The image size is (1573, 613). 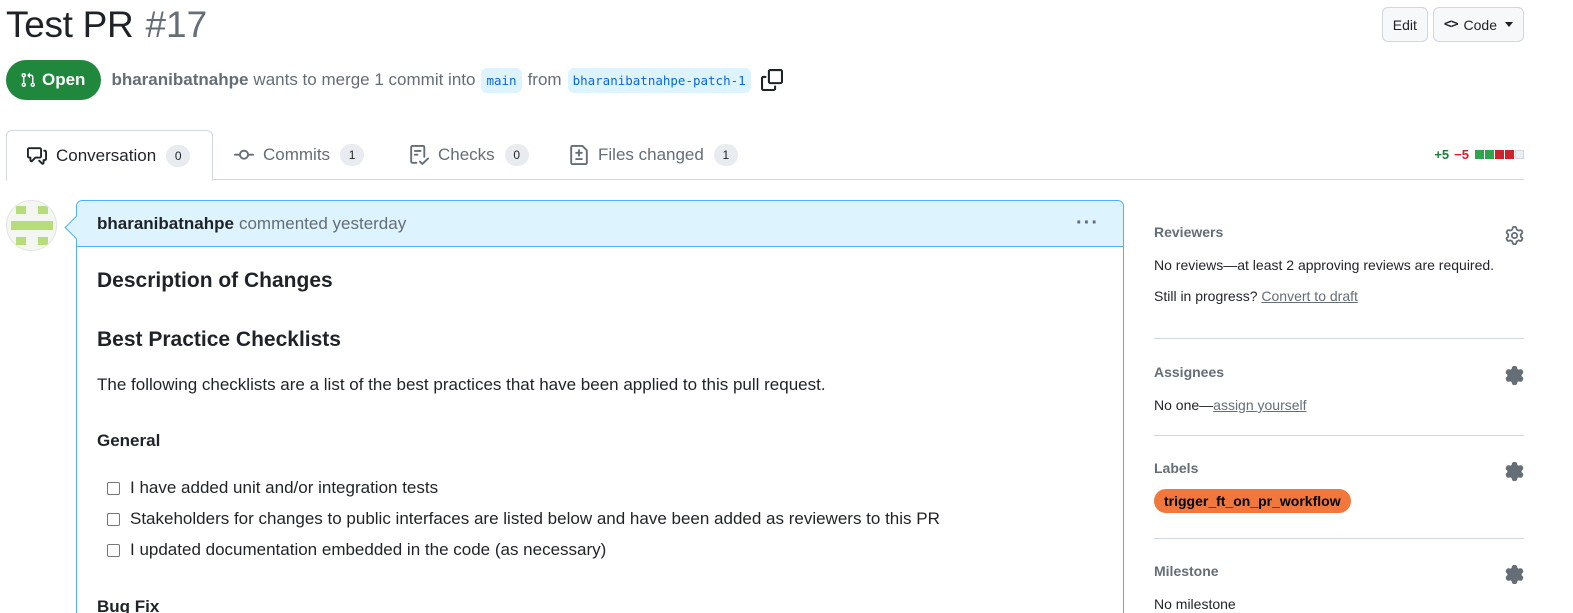 I want to click on tab-checks: Checks 0, so click(x=469, y=155).